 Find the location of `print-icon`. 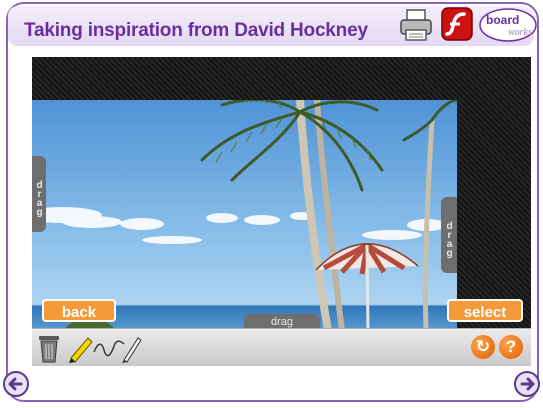

print-icon is located at coordinates (416, 25).